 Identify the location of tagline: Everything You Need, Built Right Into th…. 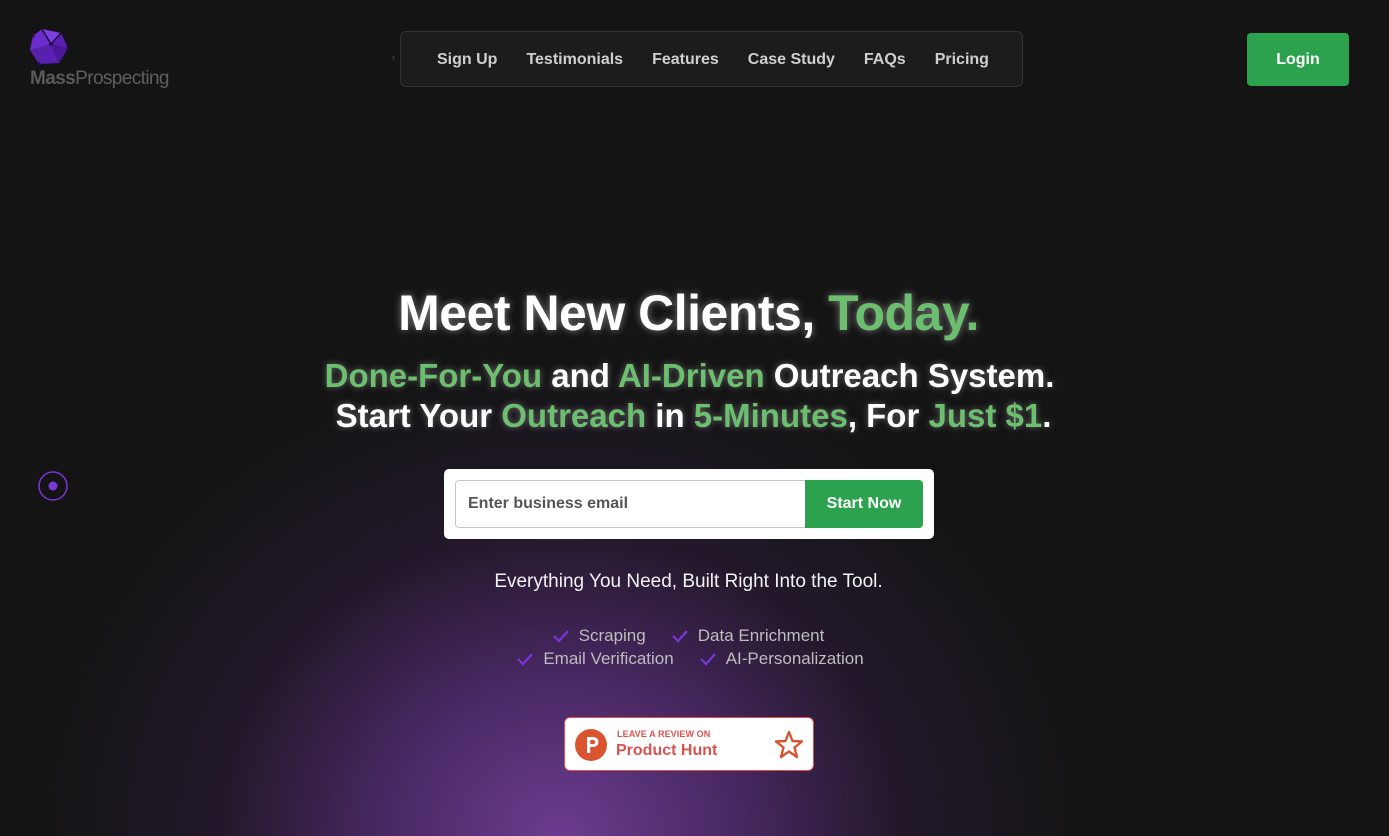
(688, 581).